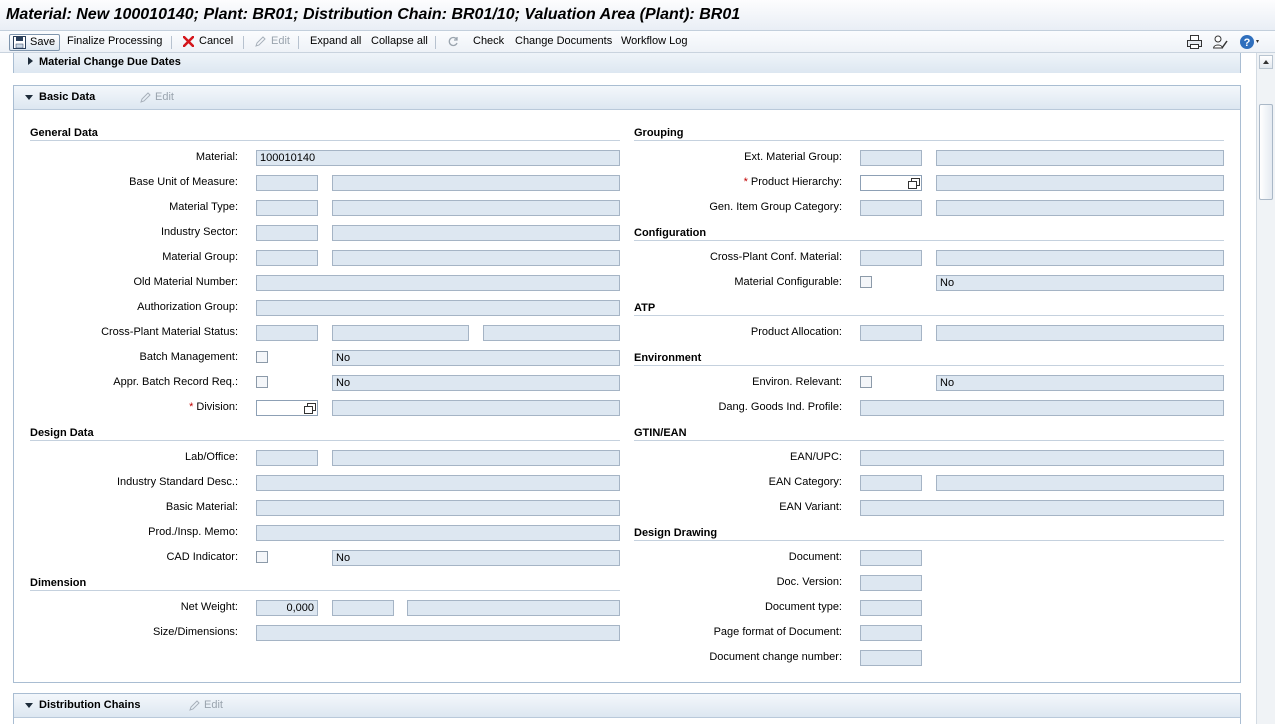 The height and width of the screenshot is (724, 1275). I want to click on prod-memo-field, so click(438, 533).